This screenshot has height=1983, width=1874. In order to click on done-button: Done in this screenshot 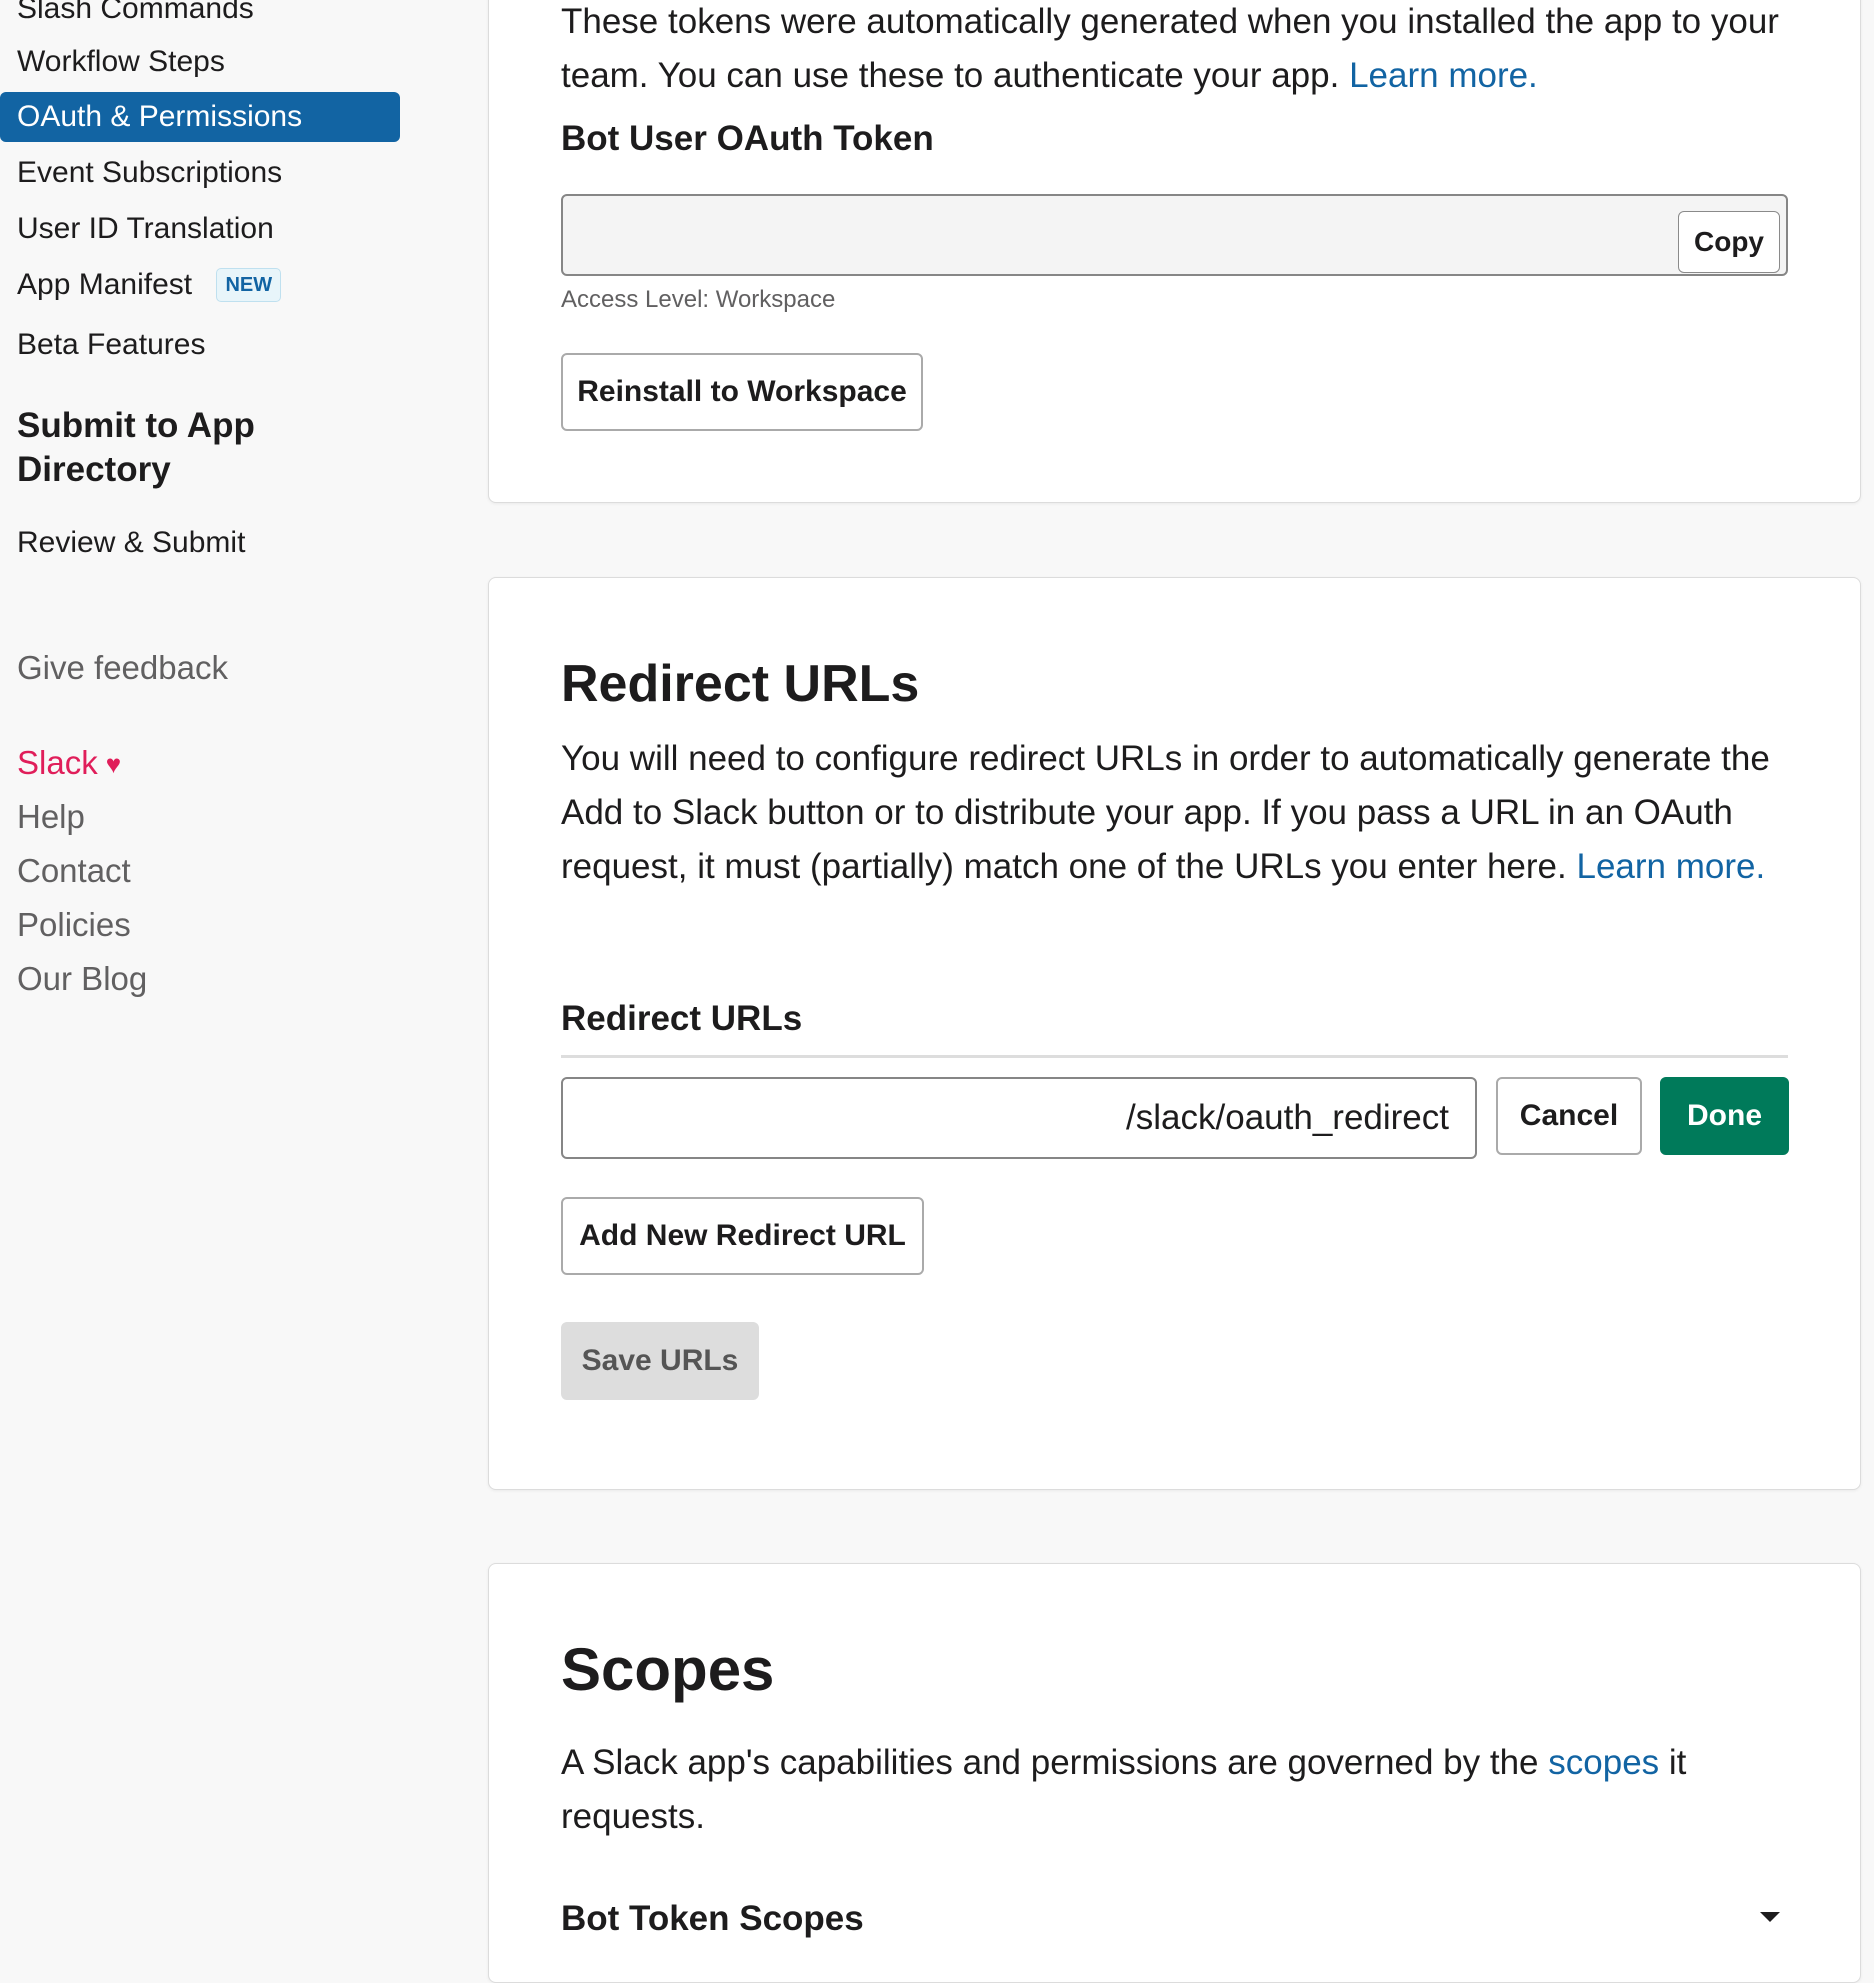, I will do `click(1724, 1116)`.